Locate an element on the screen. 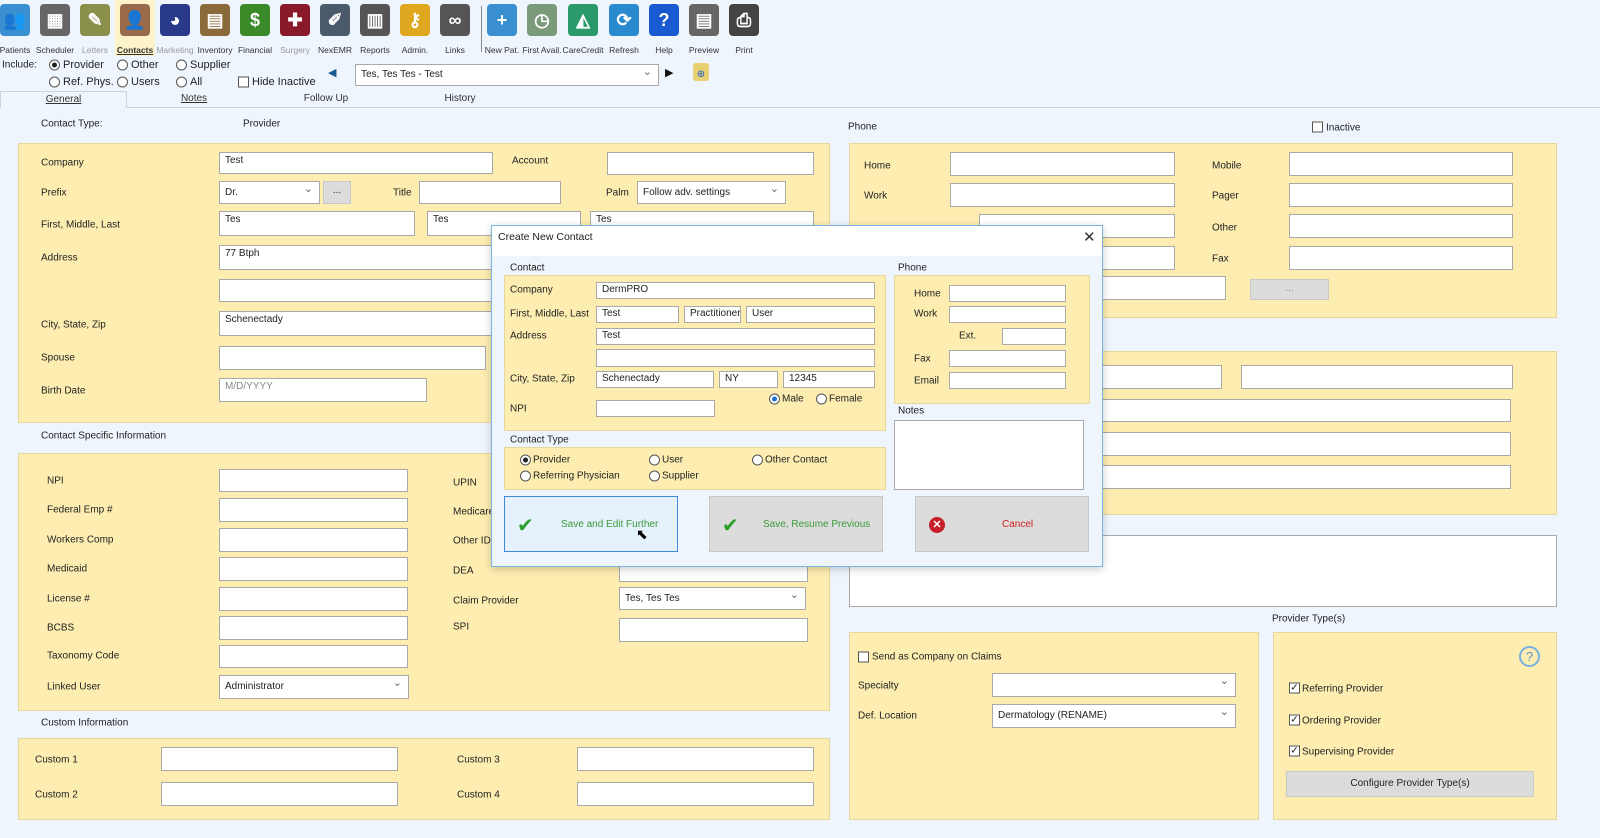  help-icon: ? is located at coordinates (1529, 656).